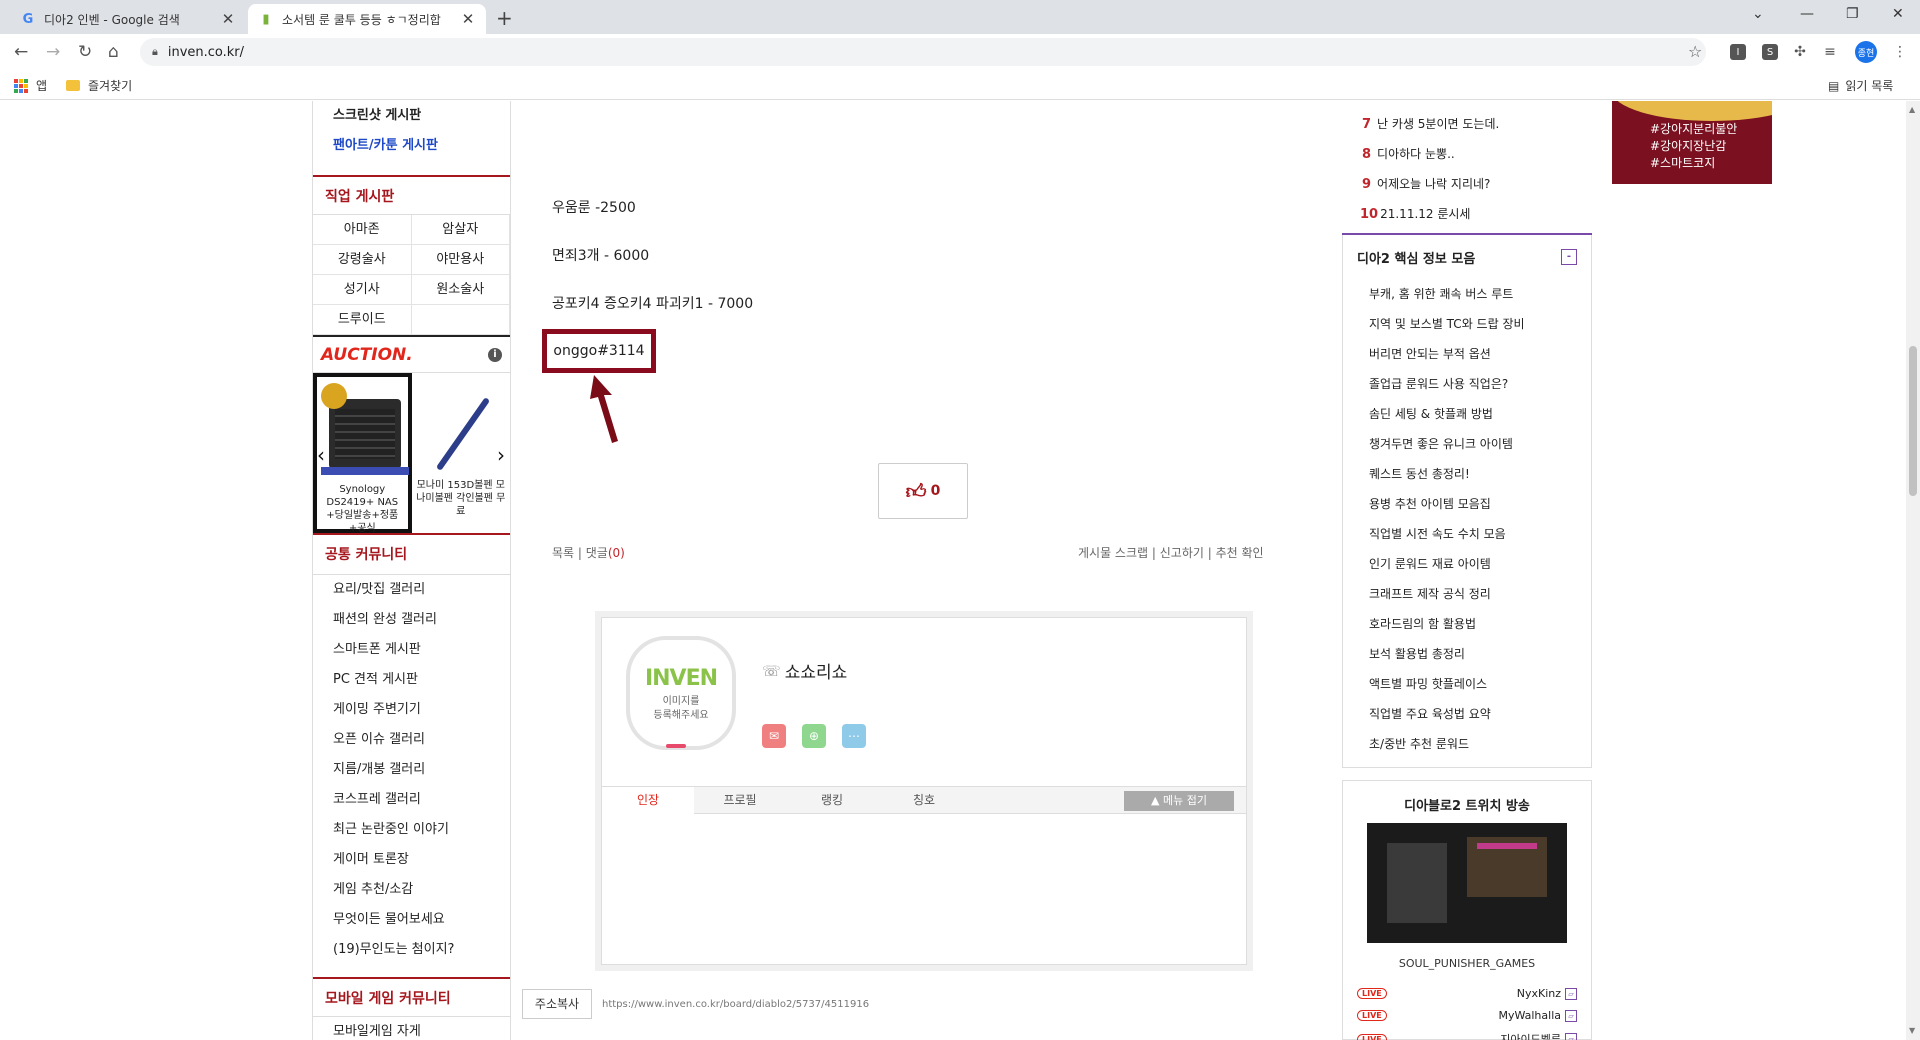 This screenshot has width=1920, height=1040. Describe the element at coordinates (460, 290) in the screenshot. I see `job-link: 원소술사` at that location.